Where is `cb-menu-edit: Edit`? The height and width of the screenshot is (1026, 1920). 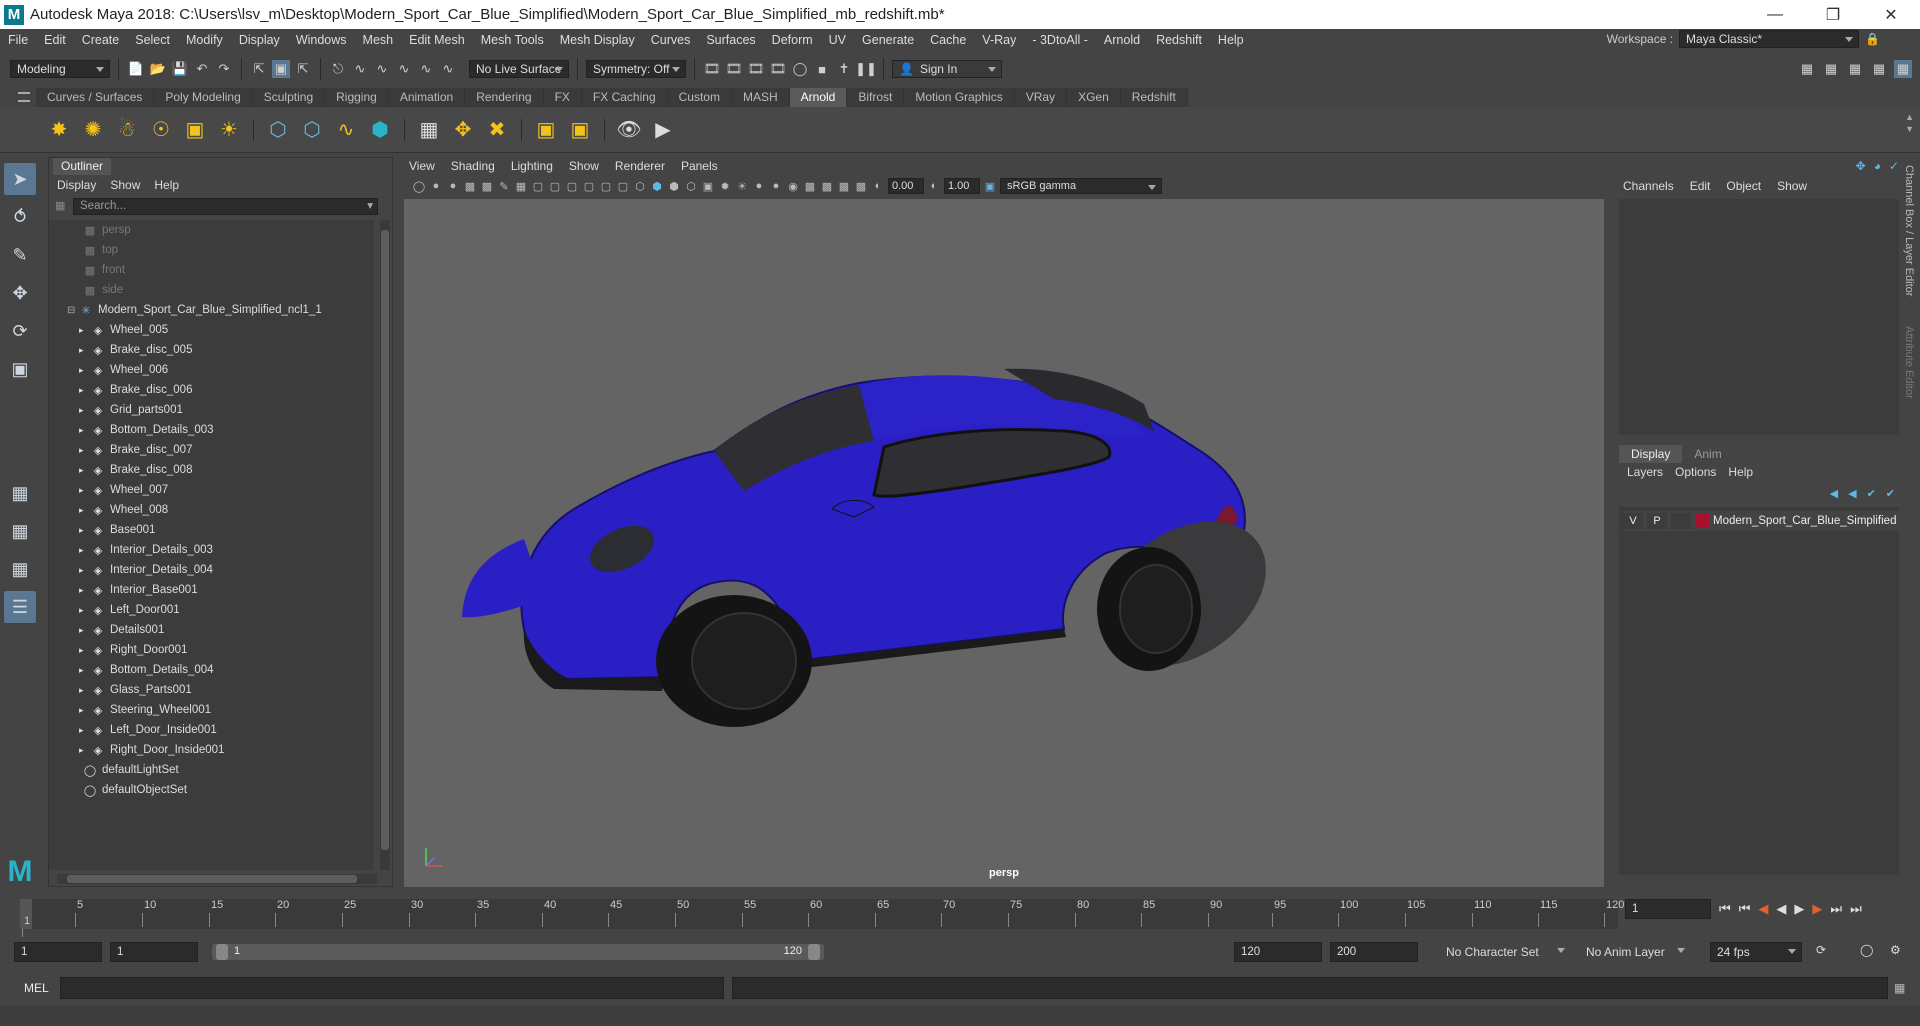 cb-menu-edit: Edit is located at coordinates (1700, 186).